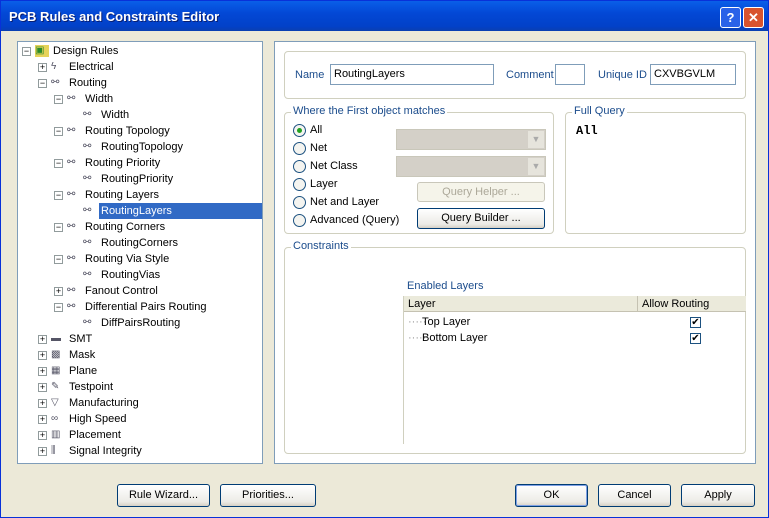  I want to click on tree-item-label: Fanout Control, so click(121, 291).